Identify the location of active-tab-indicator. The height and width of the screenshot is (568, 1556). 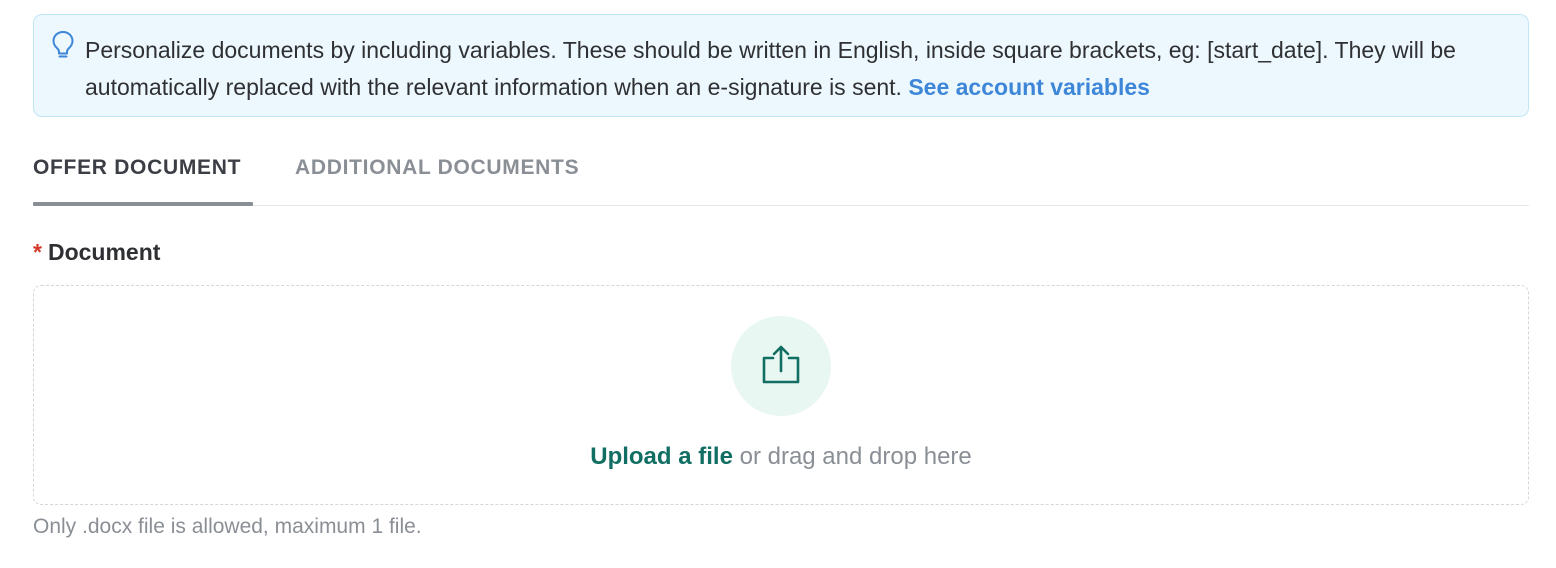
(143, 204).